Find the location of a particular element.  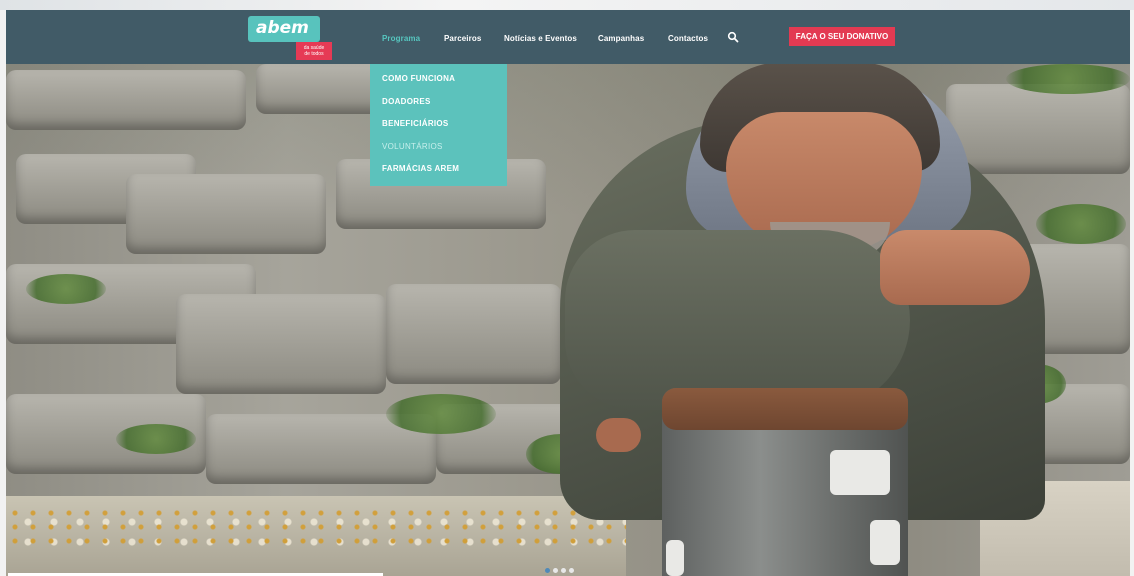

nav-item-contactos: Contactos is located at coordinates (688, 38).